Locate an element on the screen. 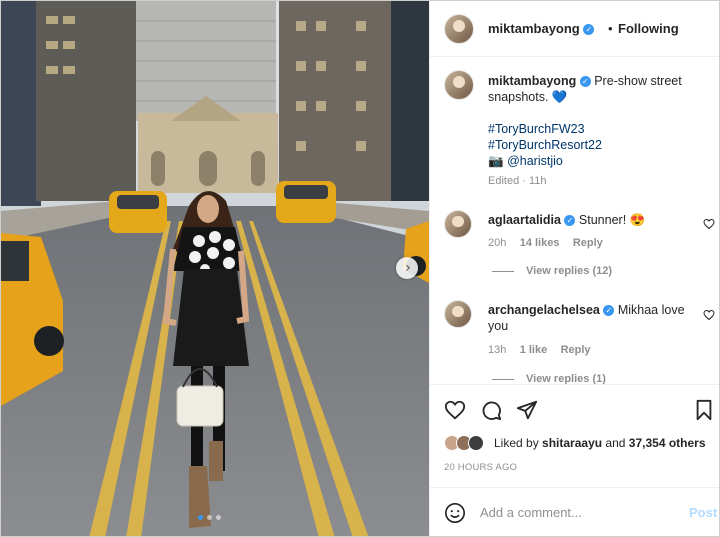  mention-link: @haristjio is located at coordinates (535, 161).